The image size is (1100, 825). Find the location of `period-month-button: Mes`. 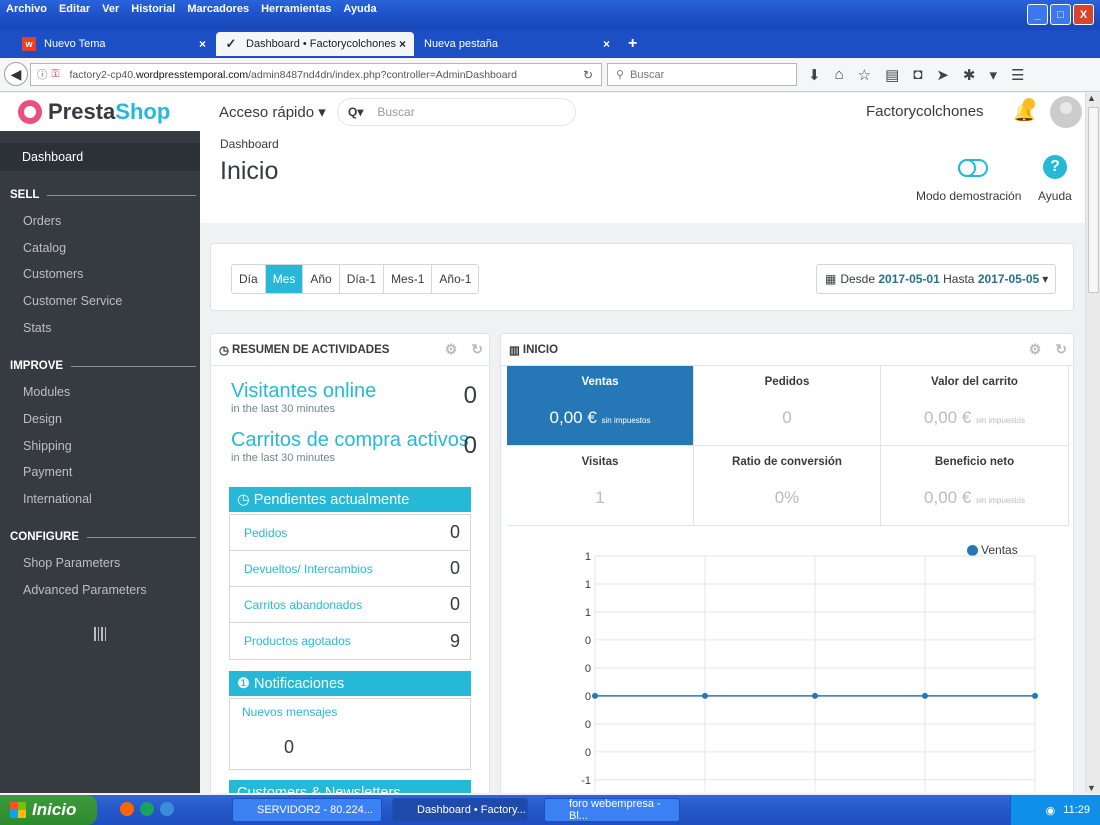

period-month-button: Mes is located at coordinates (284, 279).